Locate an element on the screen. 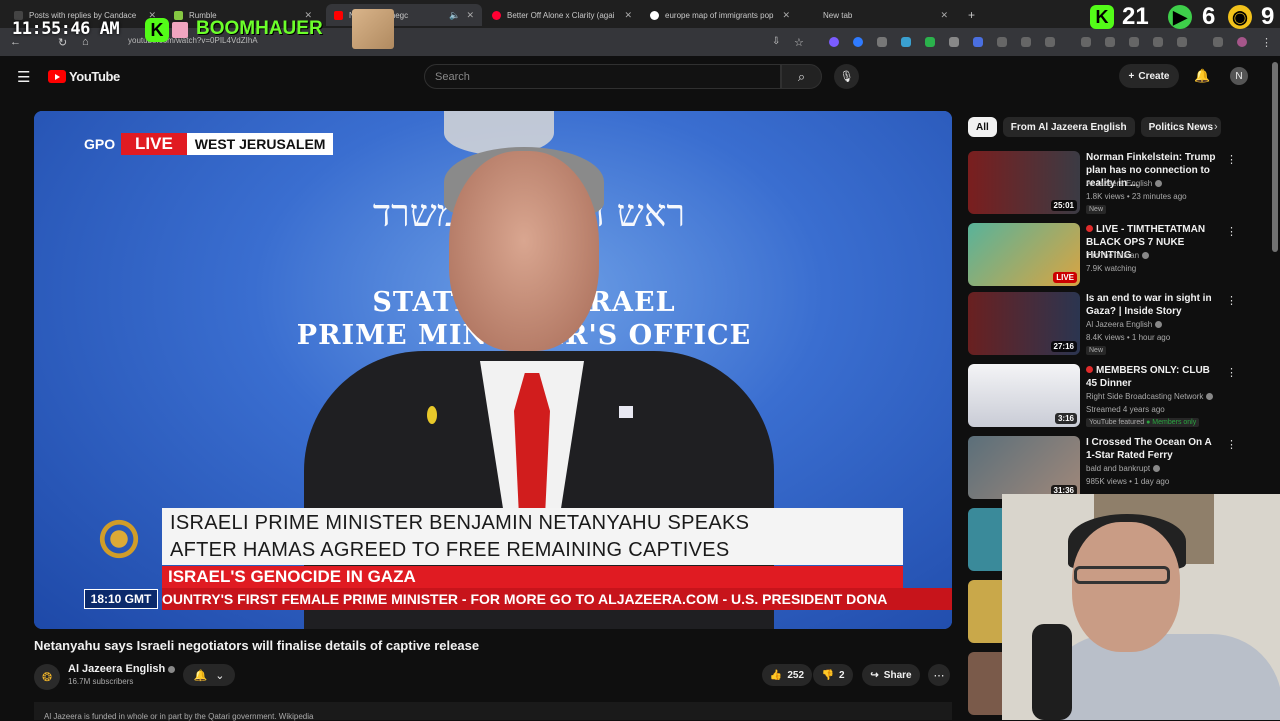 Image resolution: width=1280 pixels, height=721 pixels. bookmark-star-icon: ☆ is located at coordinates (799, 42).